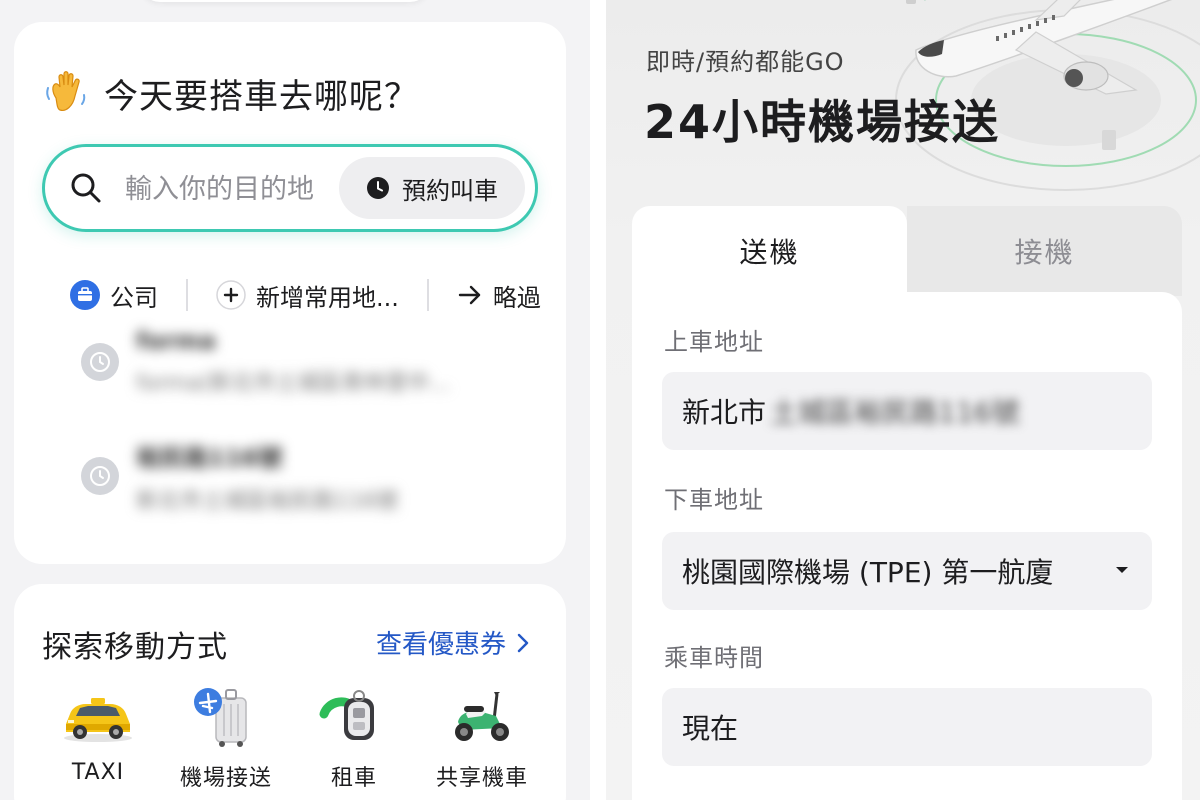 Image resolution: width=1200 pixels, height=800 pixels. What do you see at coordinates (769, 251) in the screenshot?
I see `tab-dropoff: 送機` at bounding box center [769, 251].